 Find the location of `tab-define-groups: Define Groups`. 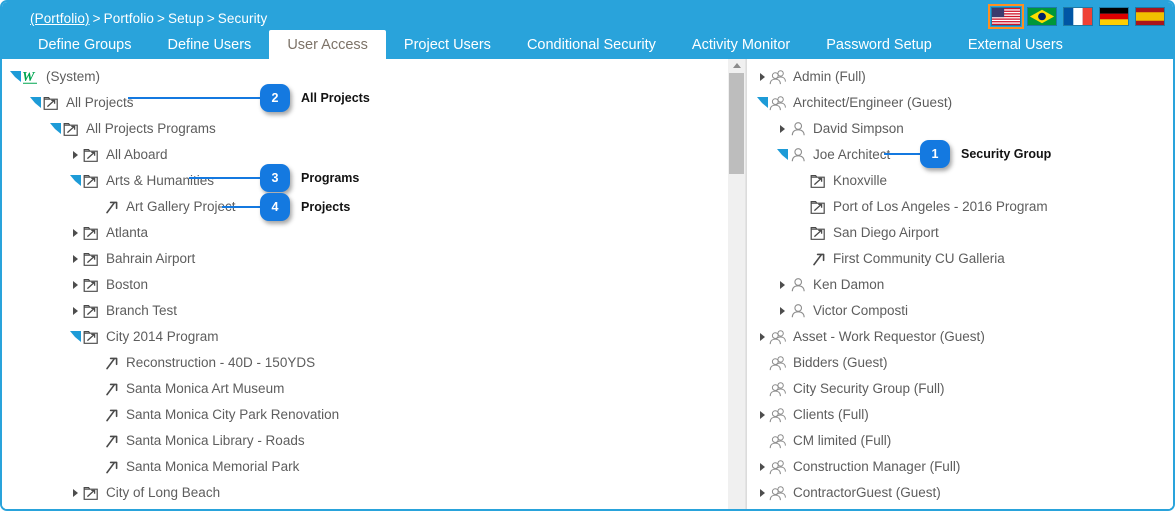

tab-define-groups: Define Groups is located at coordinates (85, 44).